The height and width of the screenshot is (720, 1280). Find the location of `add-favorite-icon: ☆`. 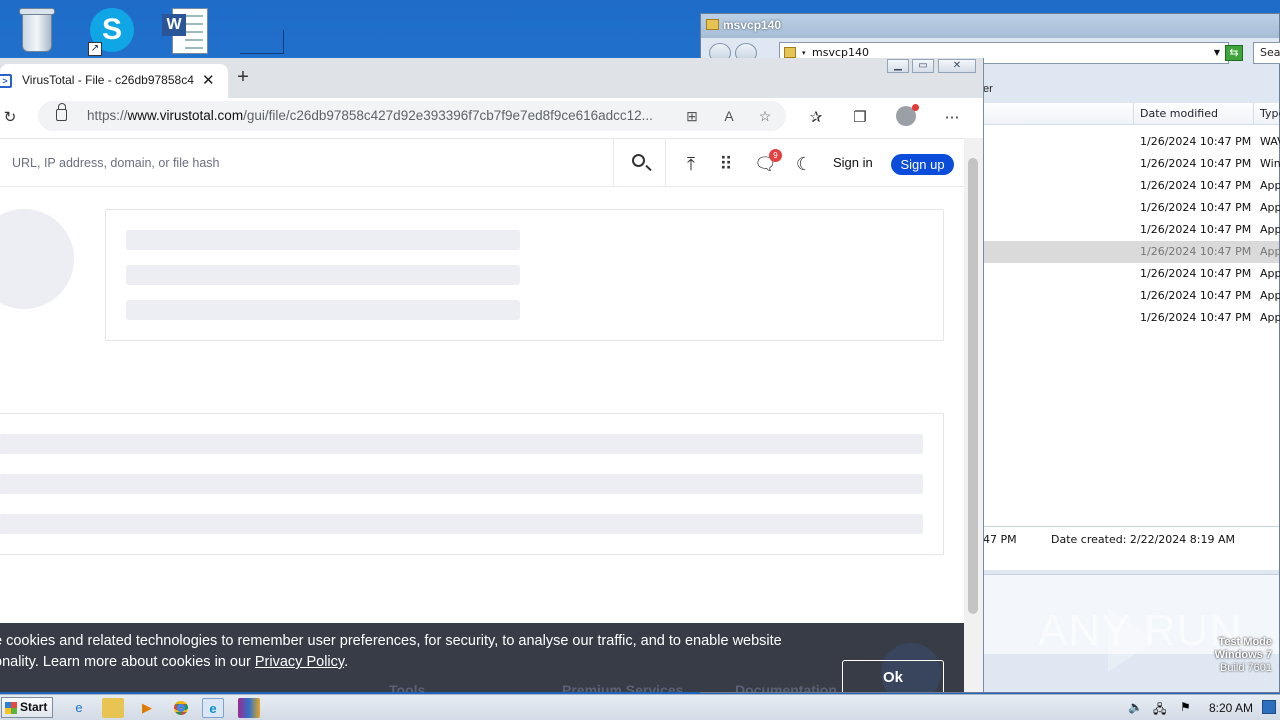

add-favorite-icon: ☆ is located at coordinates (765, 116).